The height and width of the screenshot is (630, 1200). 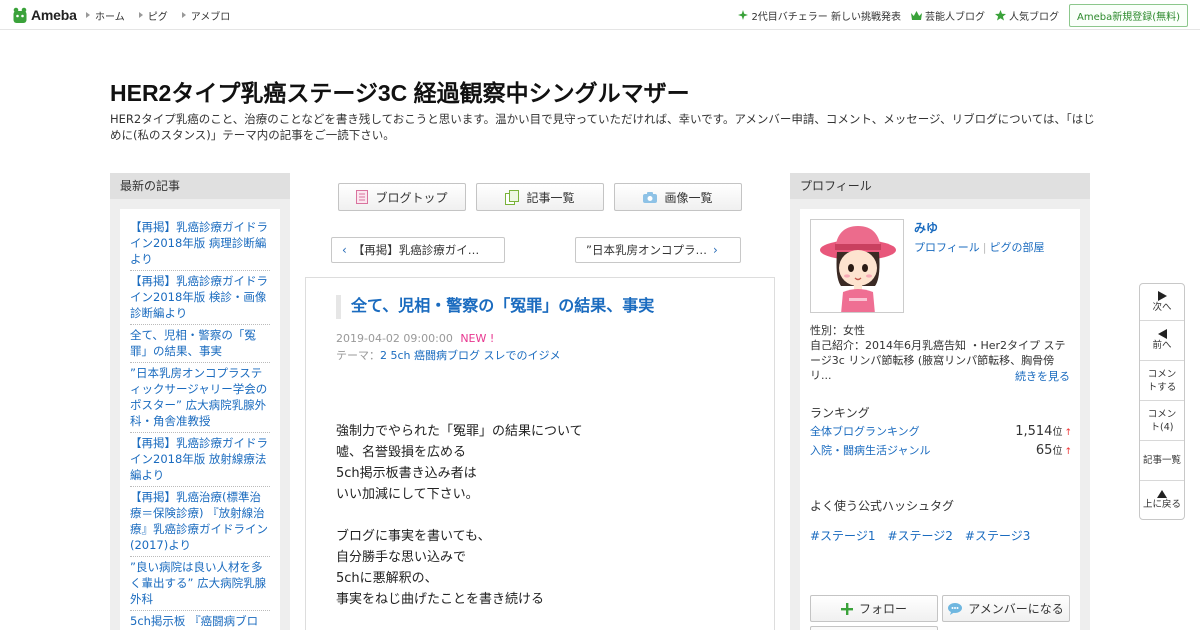 I want to click on avatar, so click(x=857, y=266).